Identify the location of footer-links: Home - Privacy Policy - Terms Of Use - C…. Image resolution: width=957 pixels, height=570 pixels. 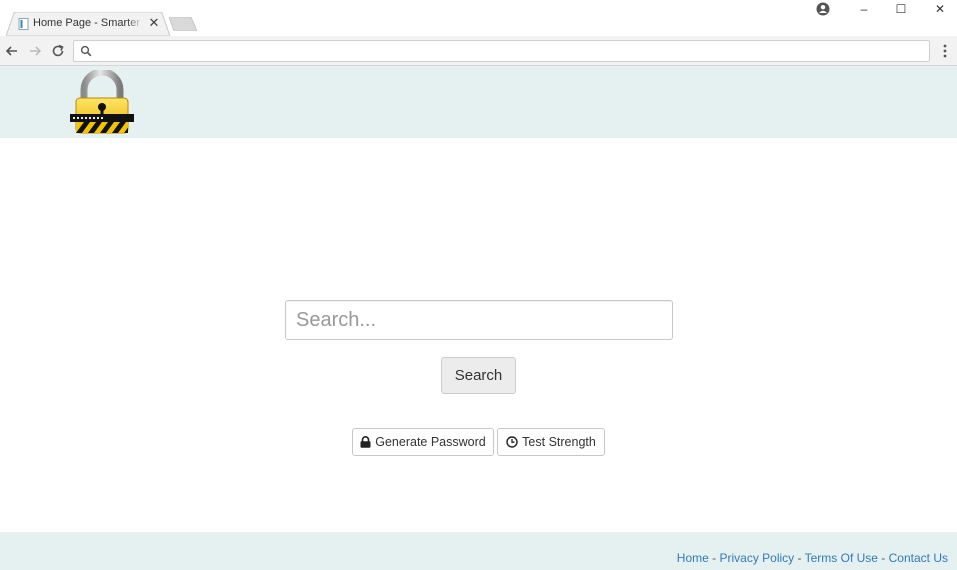
(812, 558).